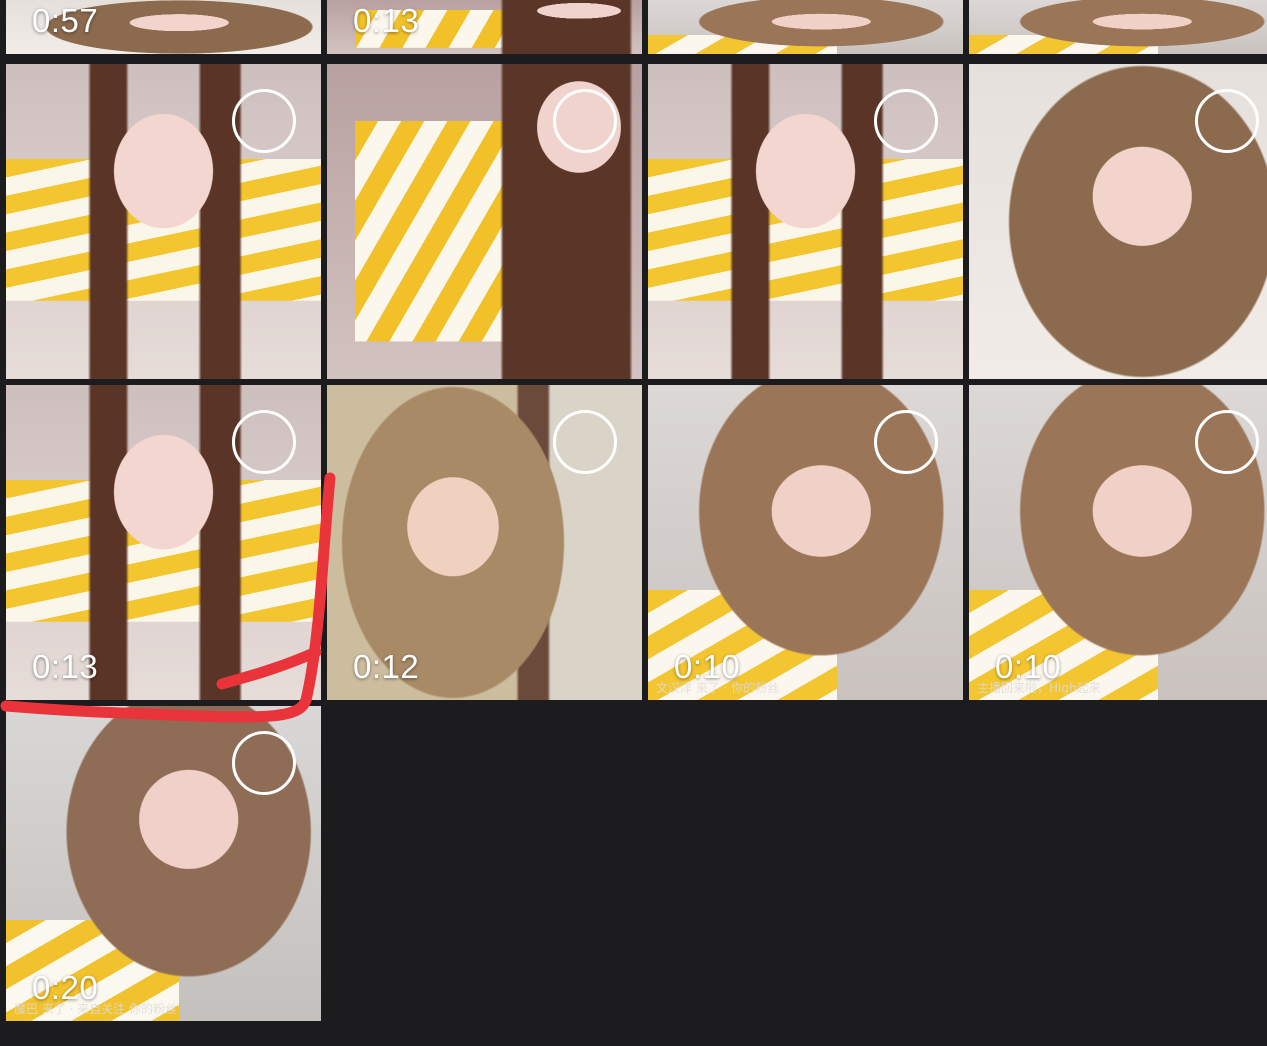 This screenshot has width=1267, height=1046. Describe the element at coordinates (163, 863) in the screenshot. I see `media-tile-r3-c1: 0:20 魔巴 来了 · 来自关注 你的粉丝` at that location.